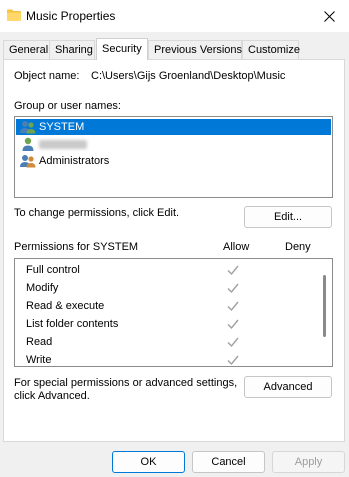  I want to click on allow-column-header: Allow, so click(236, 247).